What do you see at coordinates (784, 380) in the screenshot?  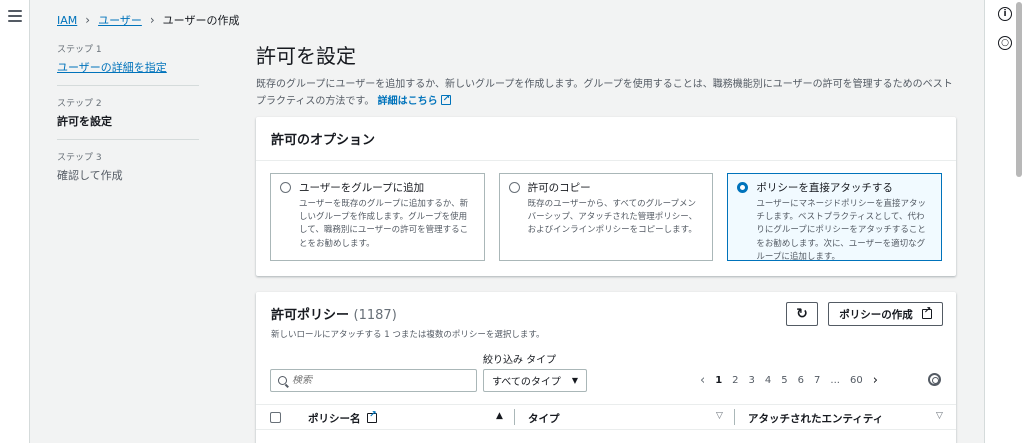 I see `page-5: 5` at bounding box center [784, 380].